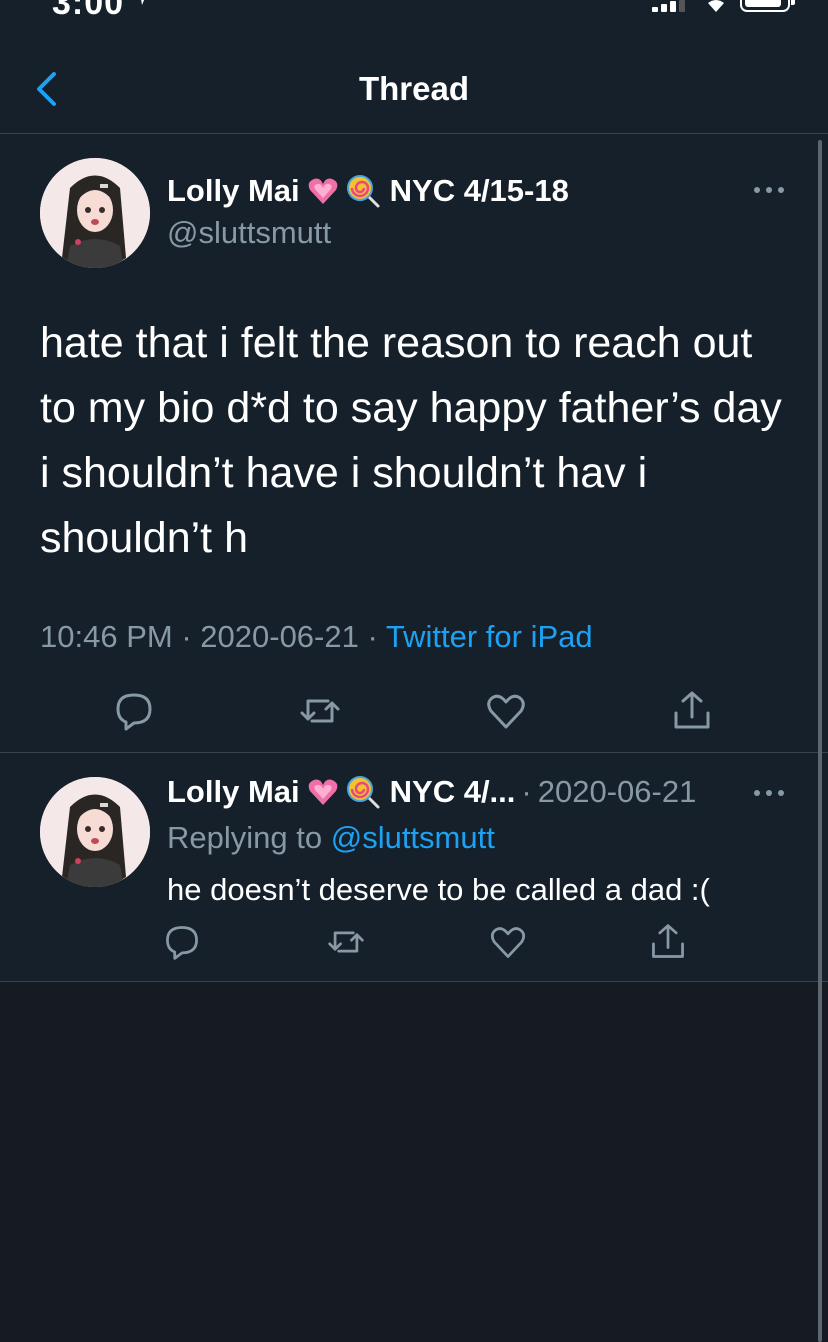 The height and width of the screenshot is (1342, 828). I want to click on scrollbar, so click(820, 741).